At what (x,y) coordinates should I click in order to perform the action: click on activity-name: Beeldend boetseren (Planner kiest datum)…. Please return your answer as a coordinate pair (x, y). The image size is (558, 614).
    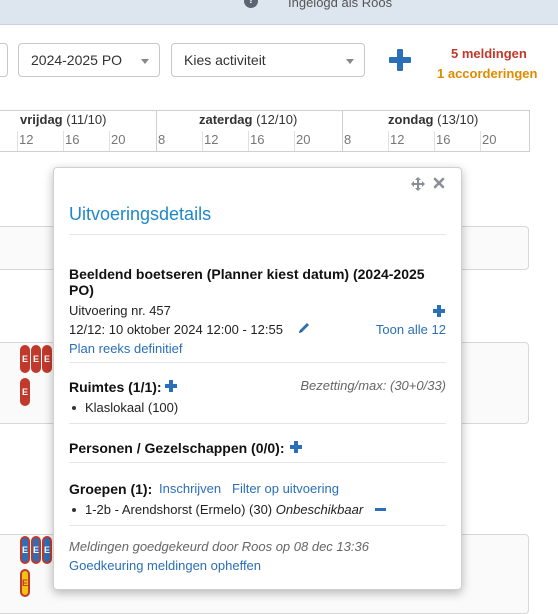
    Looking at the image, I should click on (247, 282).